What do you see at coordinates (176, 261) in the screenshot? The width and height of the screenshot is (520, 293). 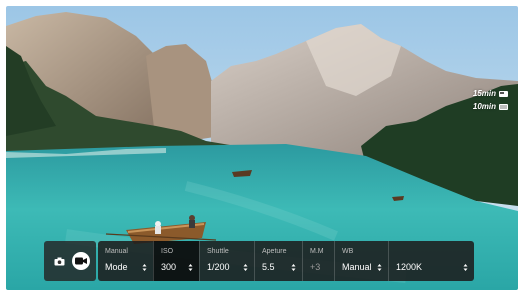 I see `iso-selector: ISO 300` at bounding box center [176, 261].